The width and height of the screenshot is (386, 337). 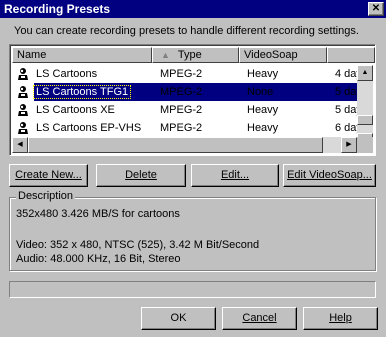 I want to click on scrollbar-corner, so click(x=365, y=145).